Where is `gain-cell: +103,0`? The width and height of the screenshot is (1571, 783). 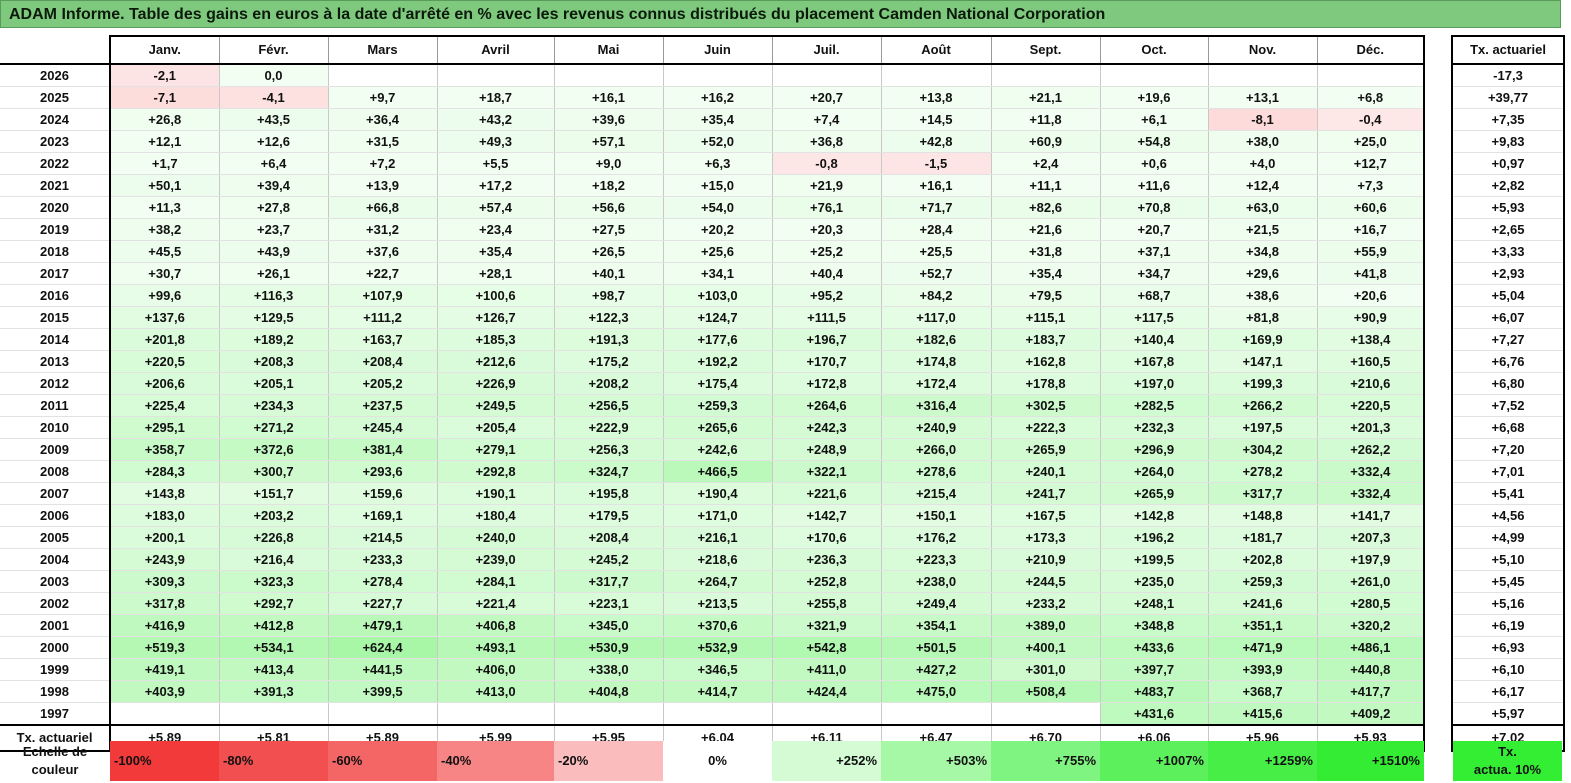 gain-cell: +103,0 is located at coordinates (718, 295).